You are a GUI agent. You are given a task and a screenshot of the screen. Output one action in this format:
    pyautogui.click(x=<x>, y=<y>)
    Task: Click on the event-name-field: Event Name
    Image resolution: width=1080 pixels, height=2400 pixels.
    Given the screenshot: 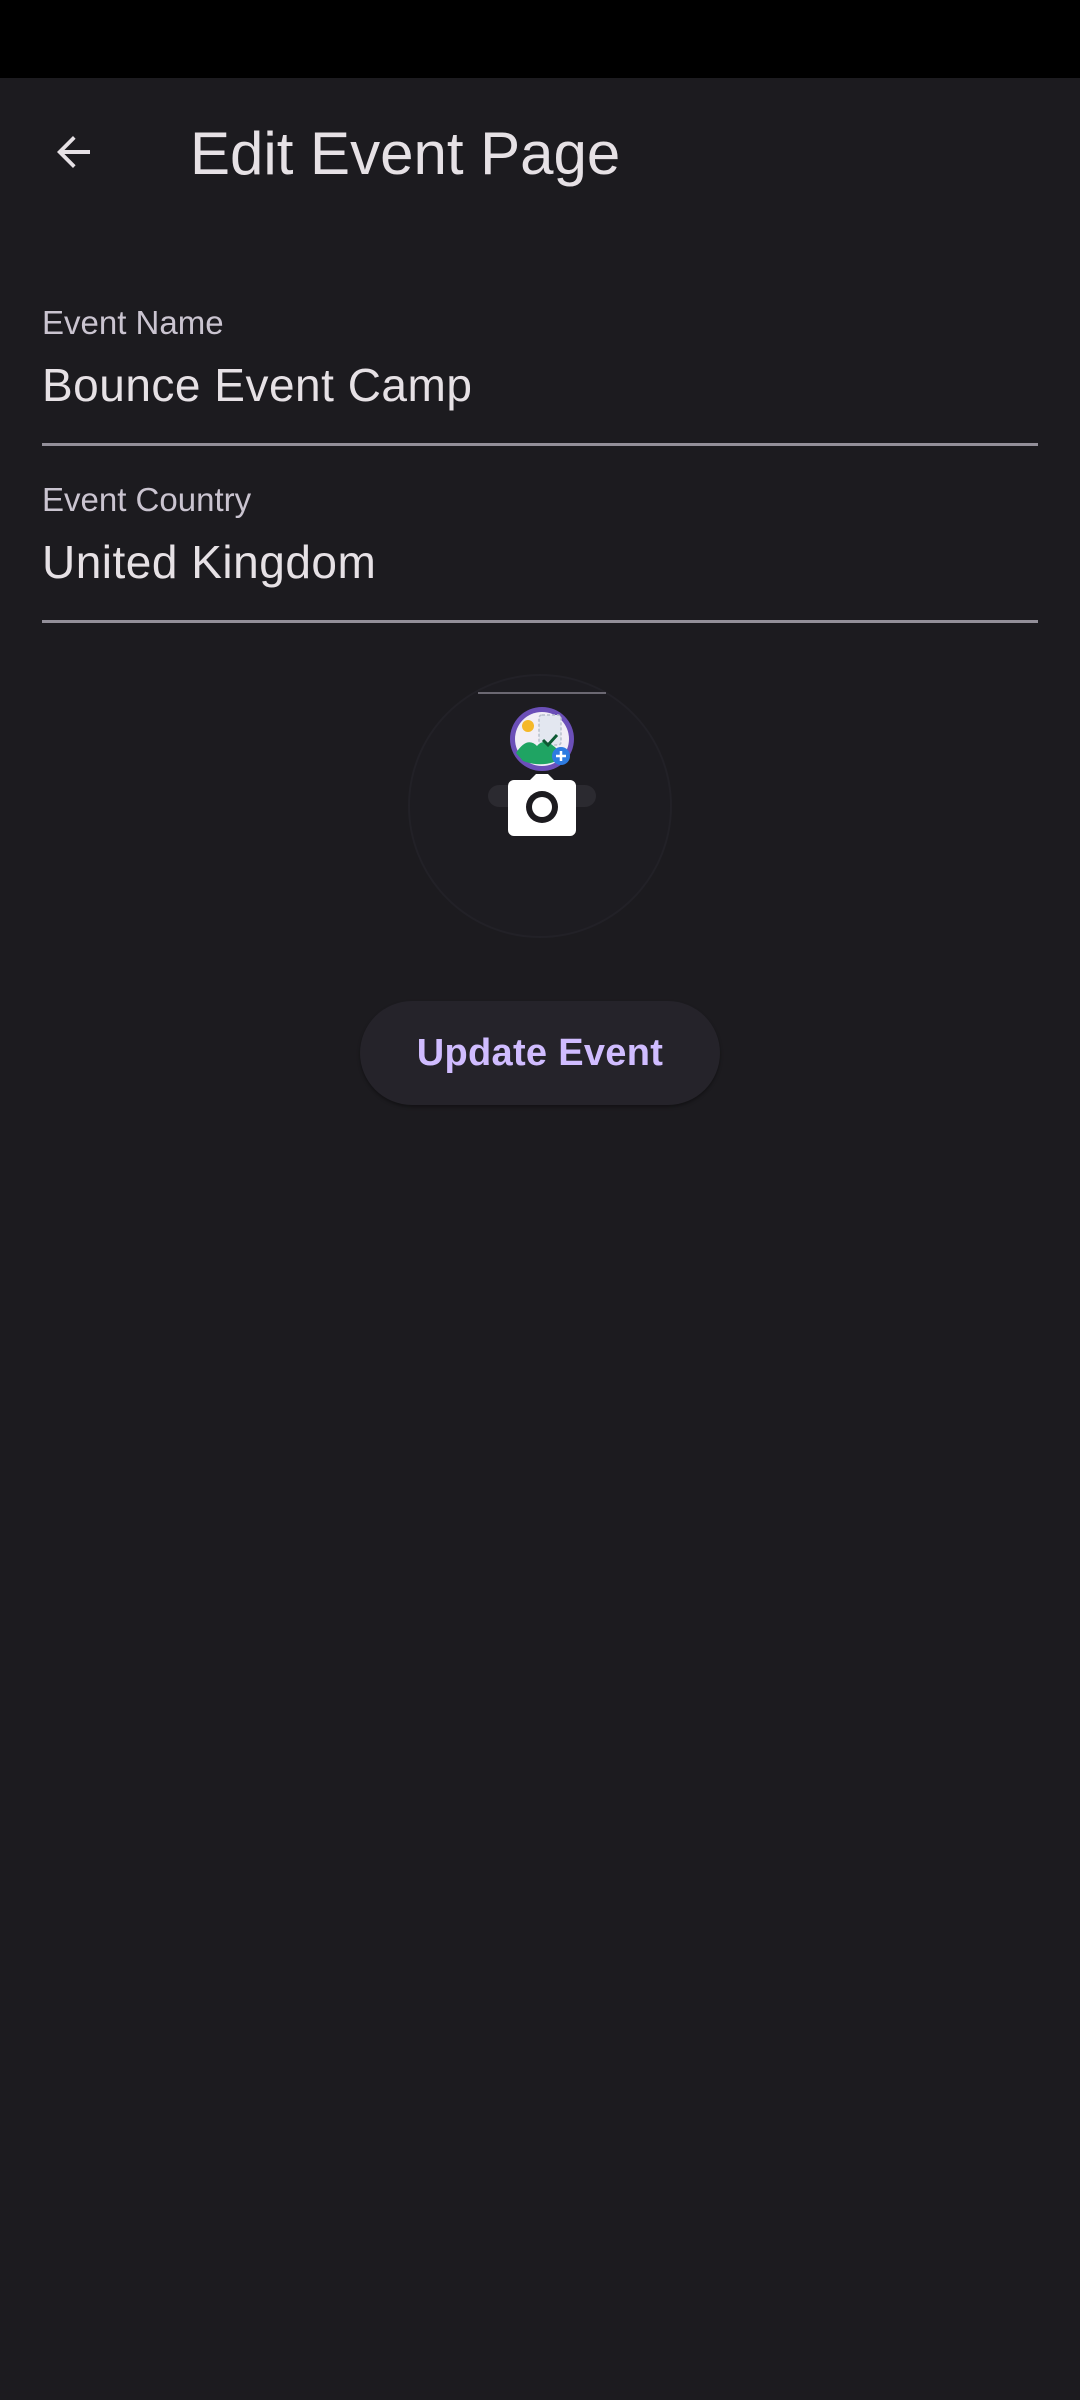 What is the action you would take?
    pyautogui.click(x=540, y=373)
    